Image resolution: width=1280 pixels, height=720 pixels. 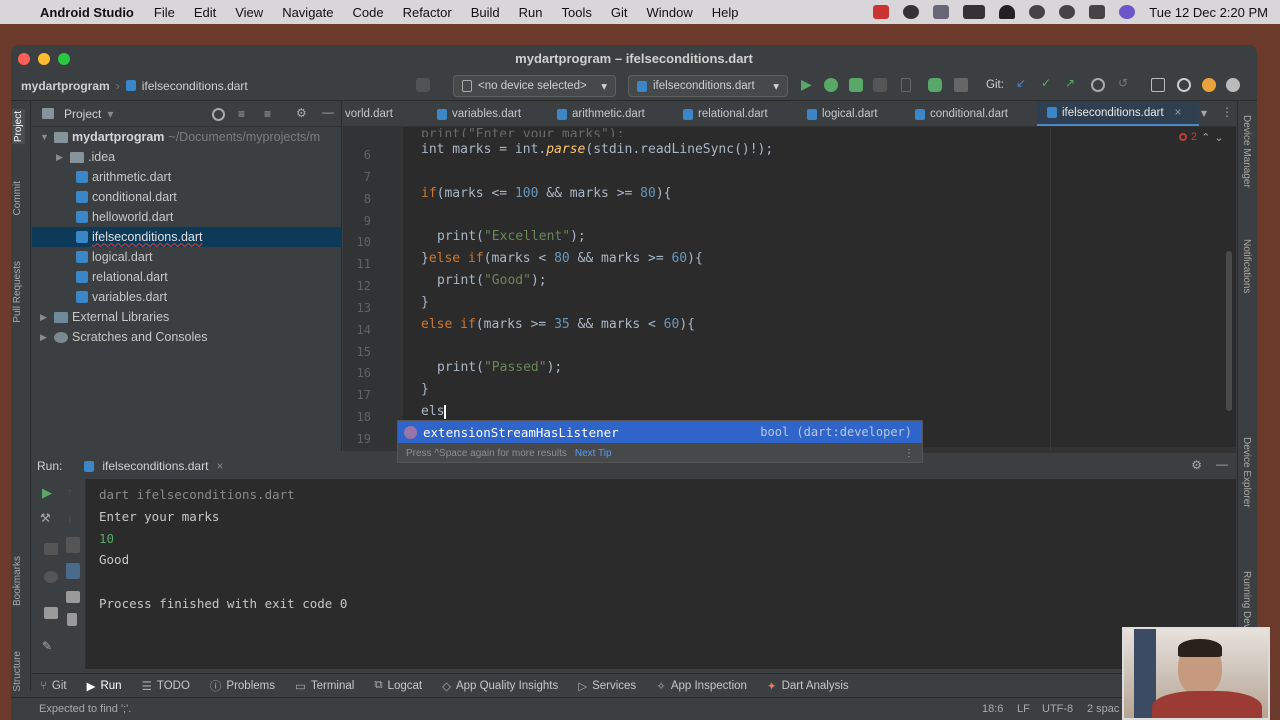 What do you see at coordinates (110, 114) in the screenshot?
I see `chevron-down-icon: ▾` at bounding box center [110, 114].